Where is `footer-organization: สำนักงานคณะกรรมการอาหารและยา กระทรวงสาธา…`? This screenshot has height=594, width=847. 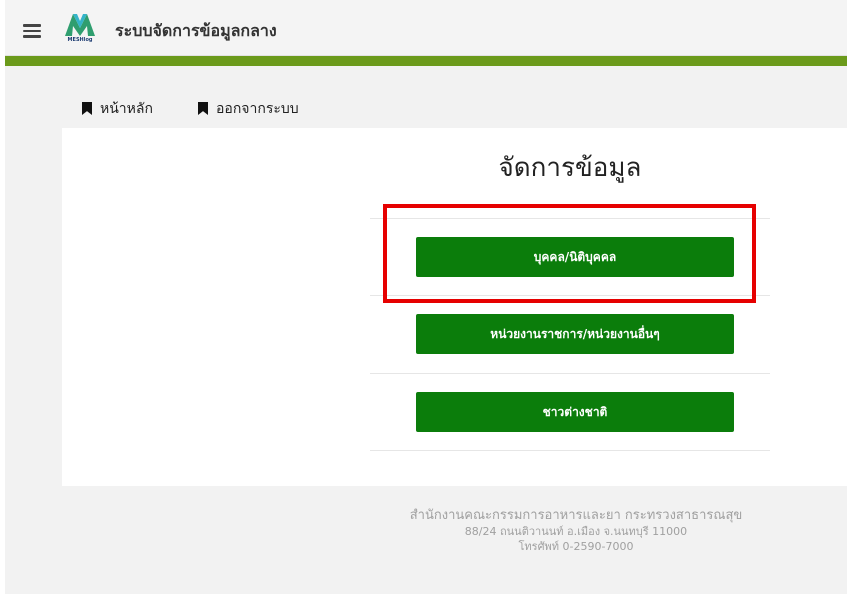
footer-organization: สำนักงานคณะกรรมการอาหารและยา กระทรวงสาธา… is located at coordinates (576, 515).